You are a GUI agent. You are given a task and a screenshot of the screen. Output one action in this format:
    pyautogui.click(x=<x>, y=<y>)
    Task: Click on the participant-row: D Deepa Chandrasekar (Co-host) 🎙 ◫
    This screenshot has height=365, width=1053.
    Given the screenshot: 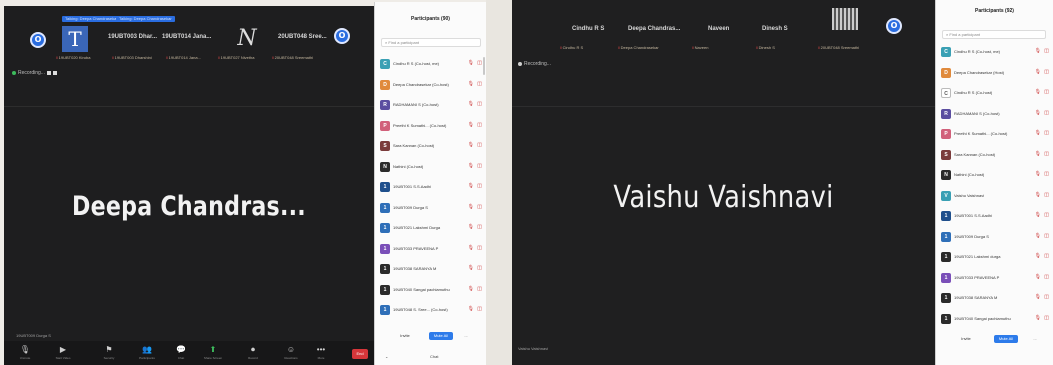 What is the action you would take?
    pyautogui.click(x=430, y=85)
    